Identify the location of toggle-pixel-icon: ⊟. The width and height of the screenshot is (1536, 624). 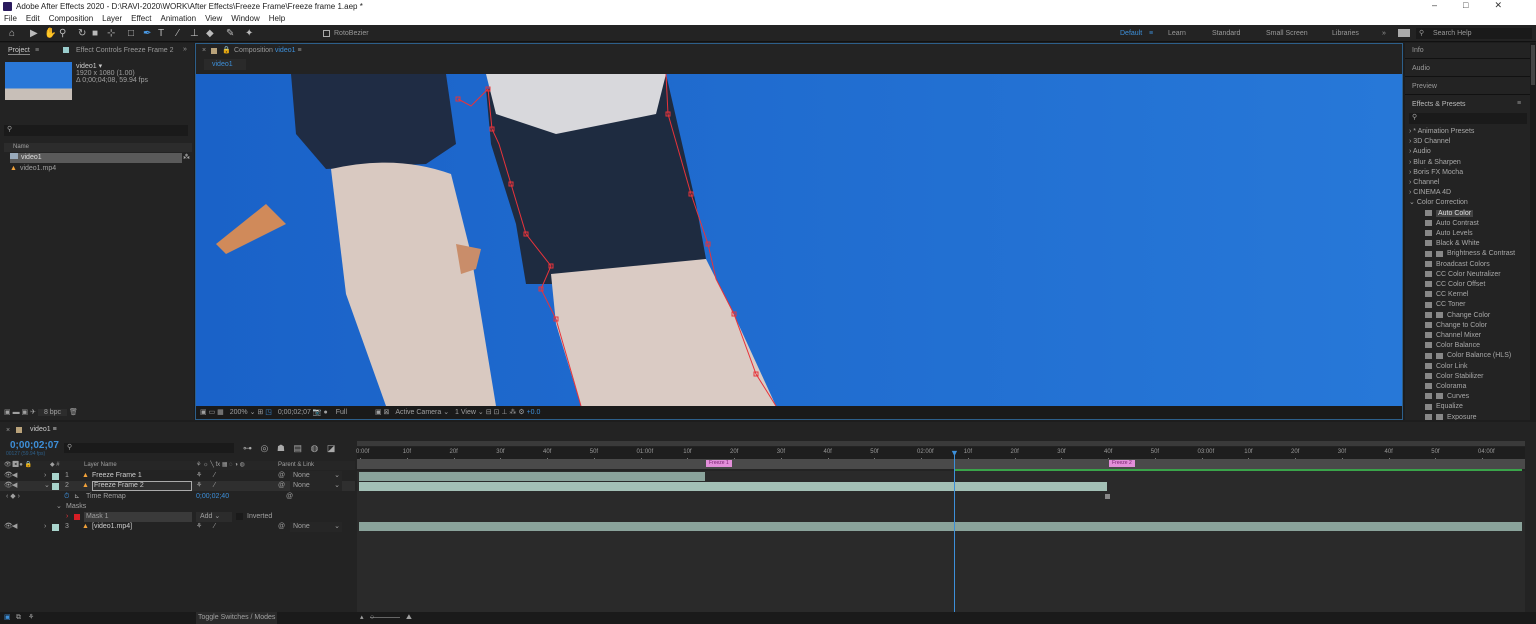
(489, 412).